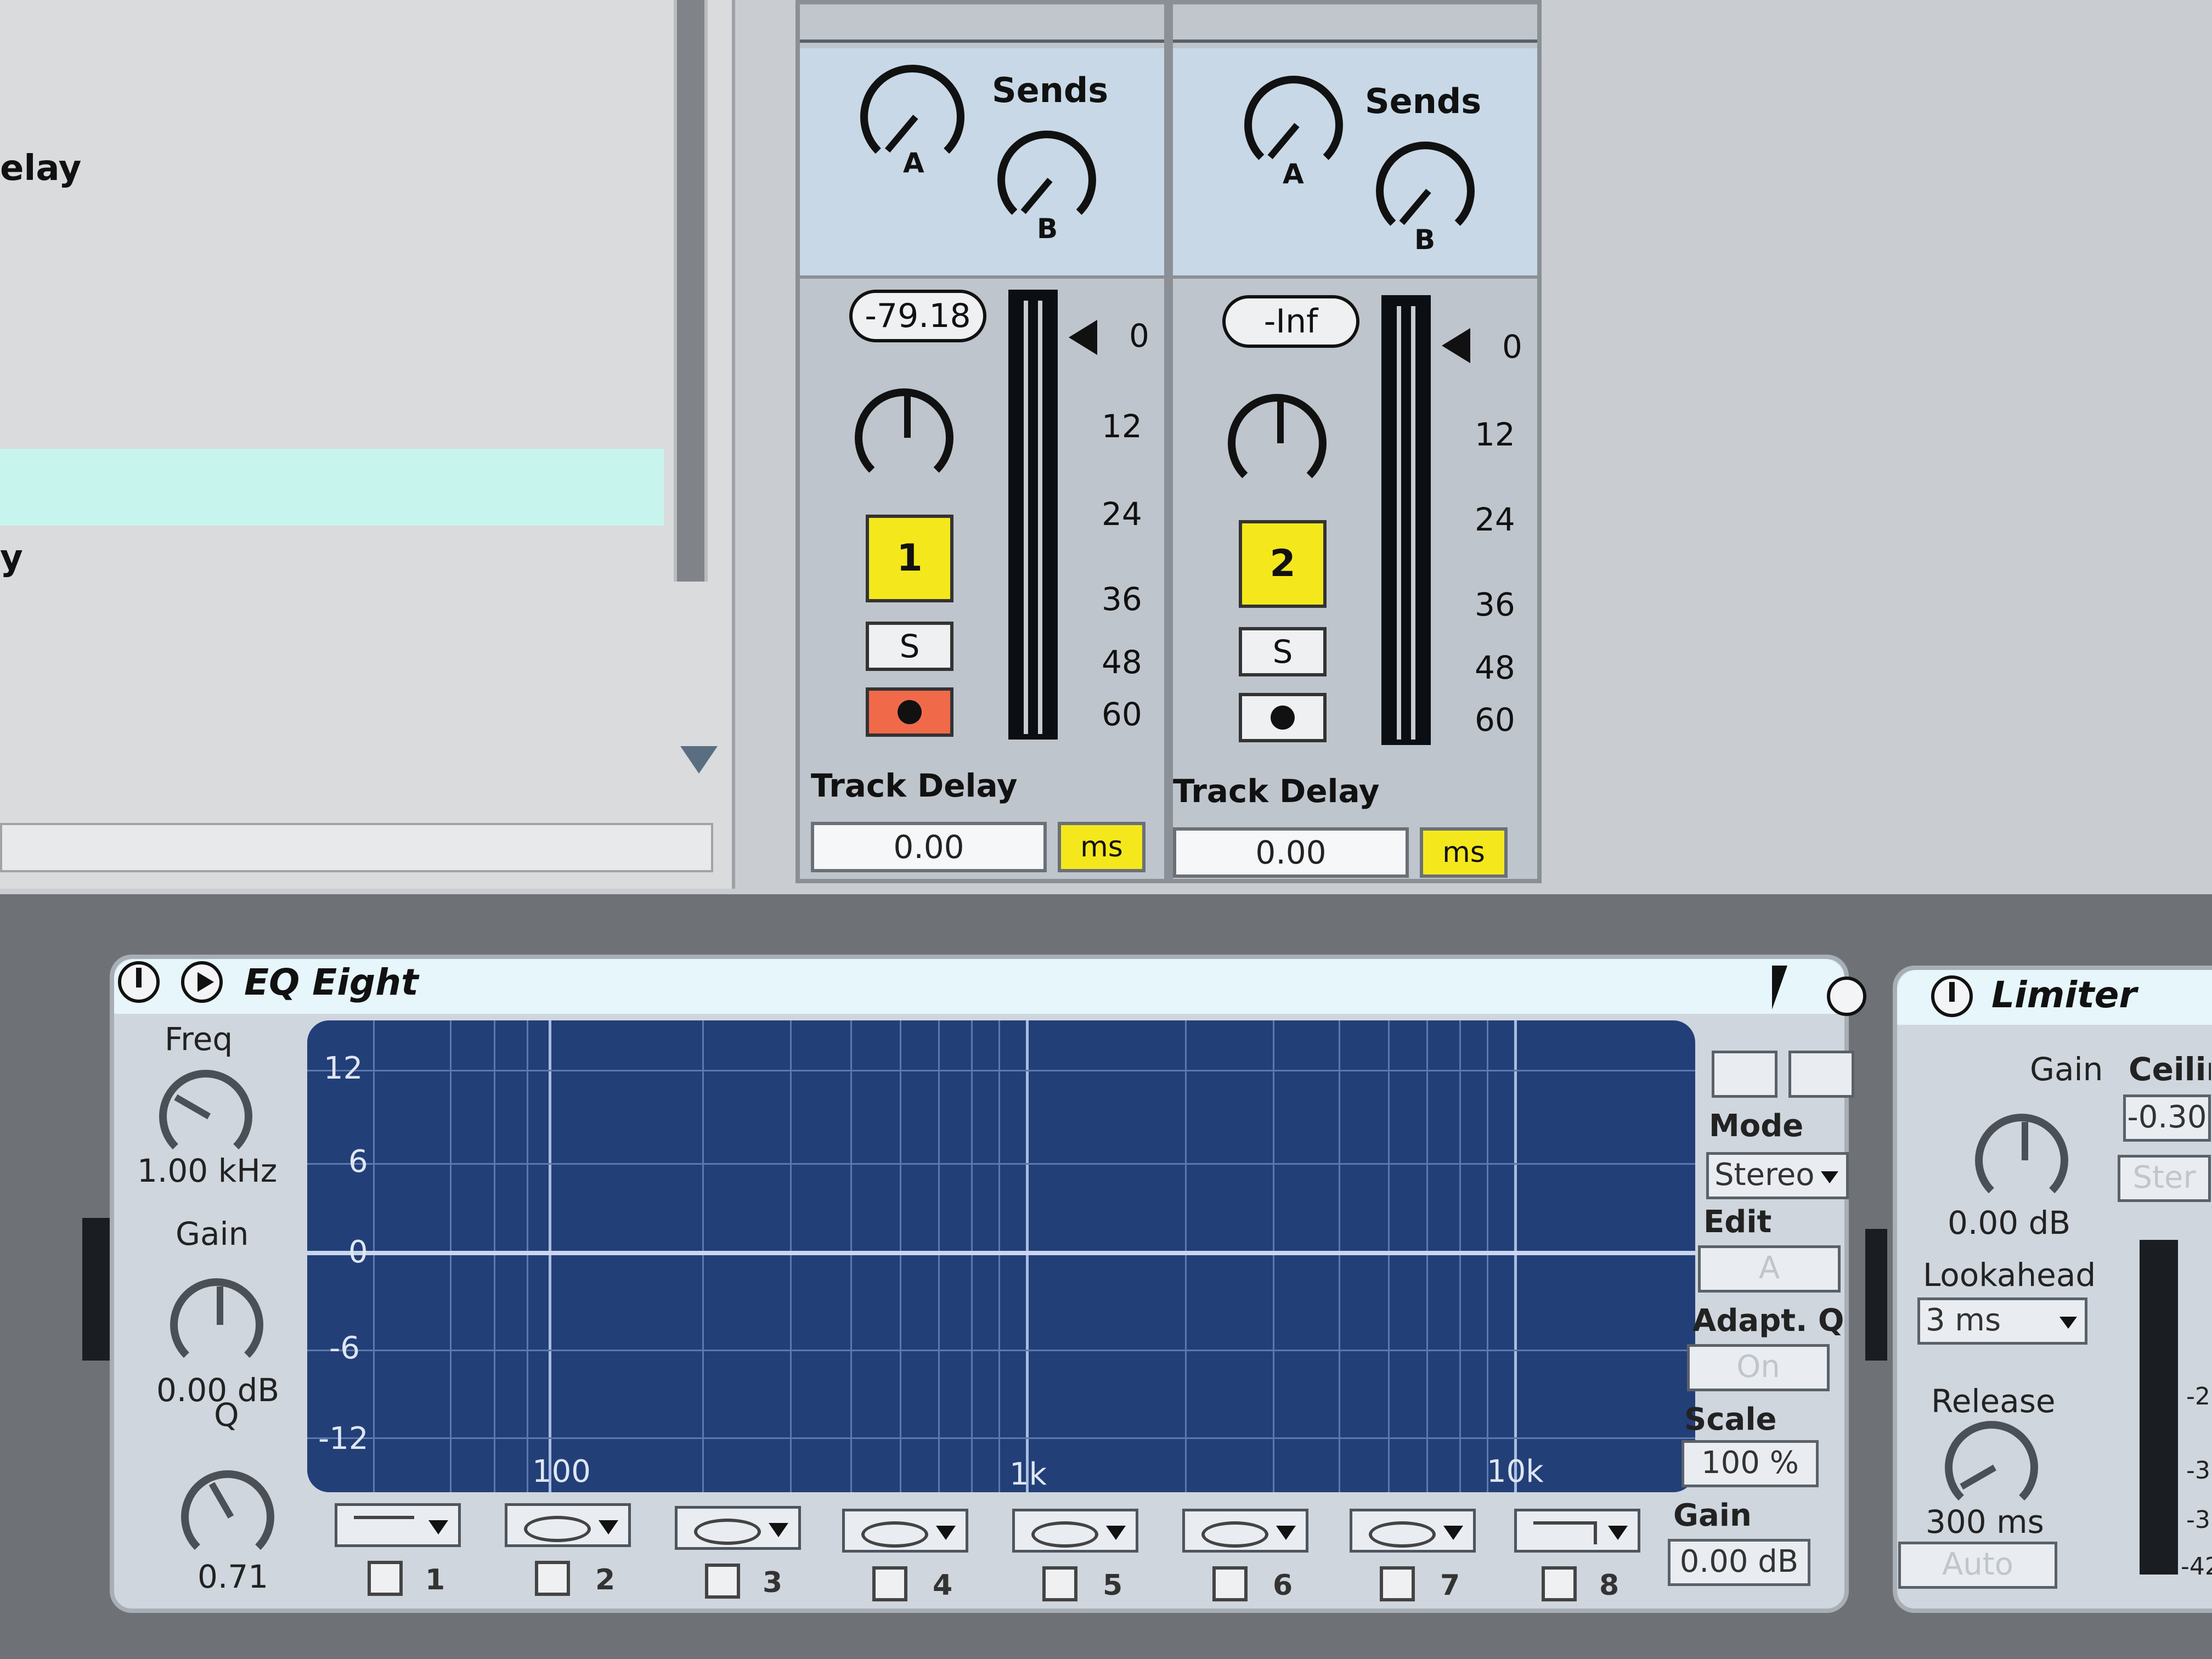  I want to click on browser-scrollbar-thumb, so click(690, 291).